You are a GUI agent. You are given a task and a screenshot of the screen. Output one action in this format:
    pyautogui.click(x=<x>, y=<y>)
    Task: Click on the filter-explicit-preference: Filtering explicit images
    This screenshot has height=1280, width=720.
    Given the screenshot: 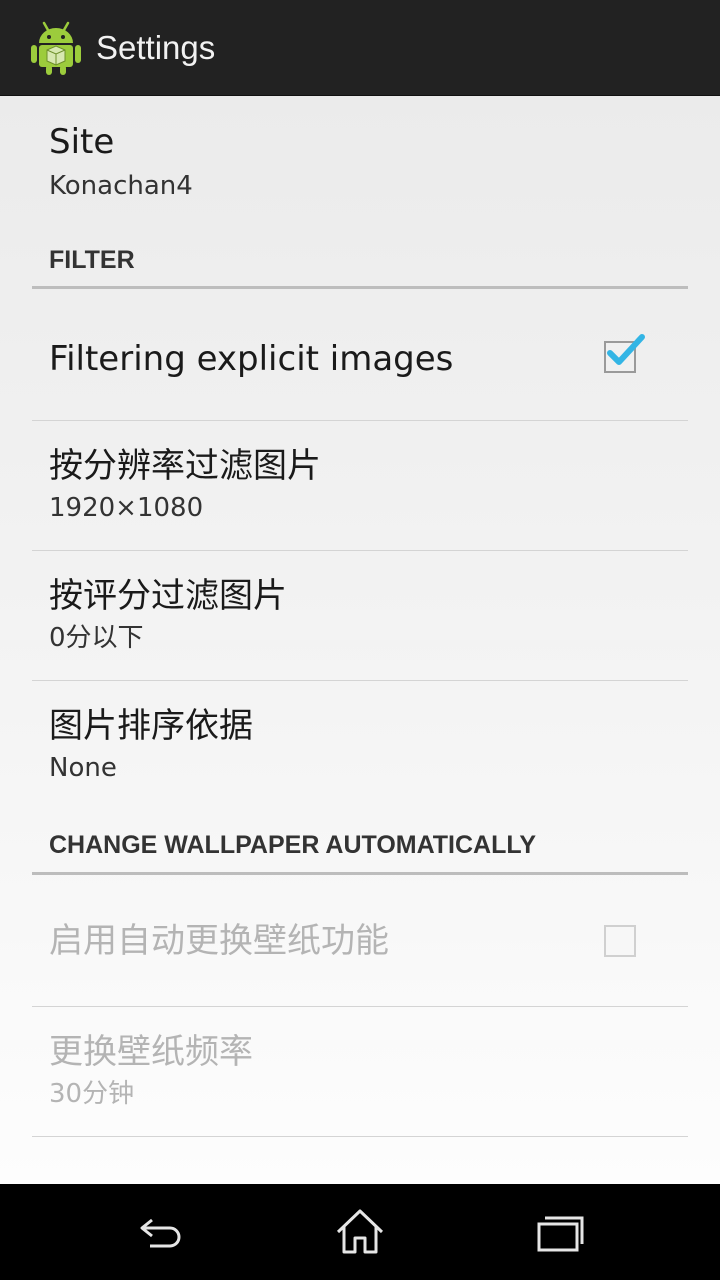 What is the action you would take?
    pyautogui.click(x=360, y=354)
    